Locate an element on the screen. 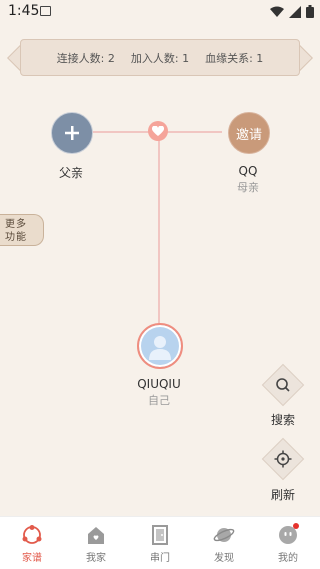  plus-icon is located at coordinates (72, 133).